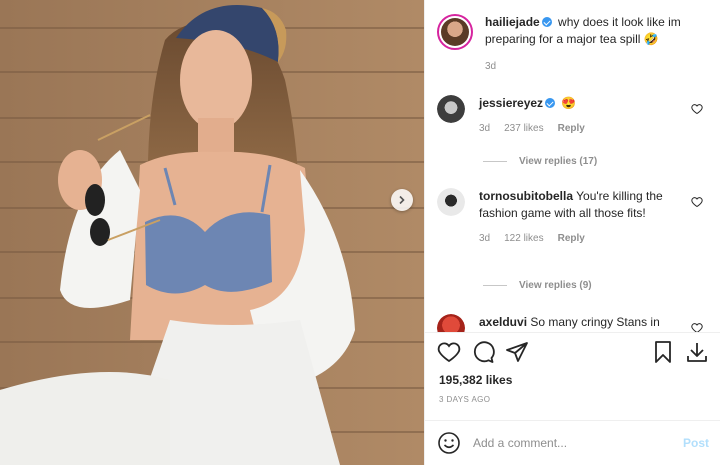 The height and width of the screenshot is (465, 720). What do you see at coordinates (449, 443) in the screenshot?
I see `smiley-icon` at bounding box center [449, 443].